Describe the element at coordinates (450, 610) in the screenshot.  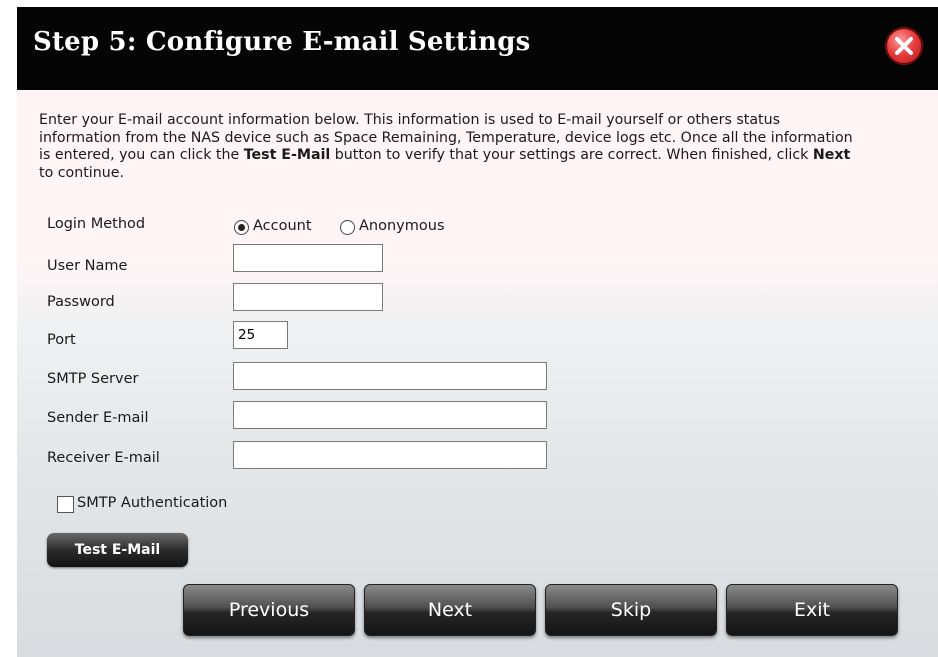
I see `next-button: Next` at that location.